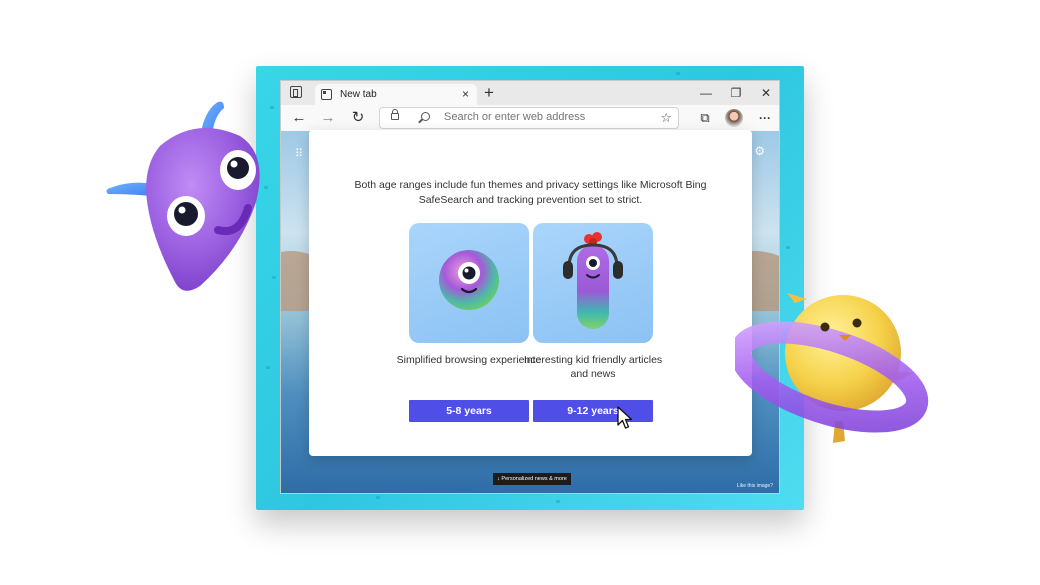 This screenshot has height=585, width=1040. I want to click on purple-alien-mascot-icon, so click(183, 196).